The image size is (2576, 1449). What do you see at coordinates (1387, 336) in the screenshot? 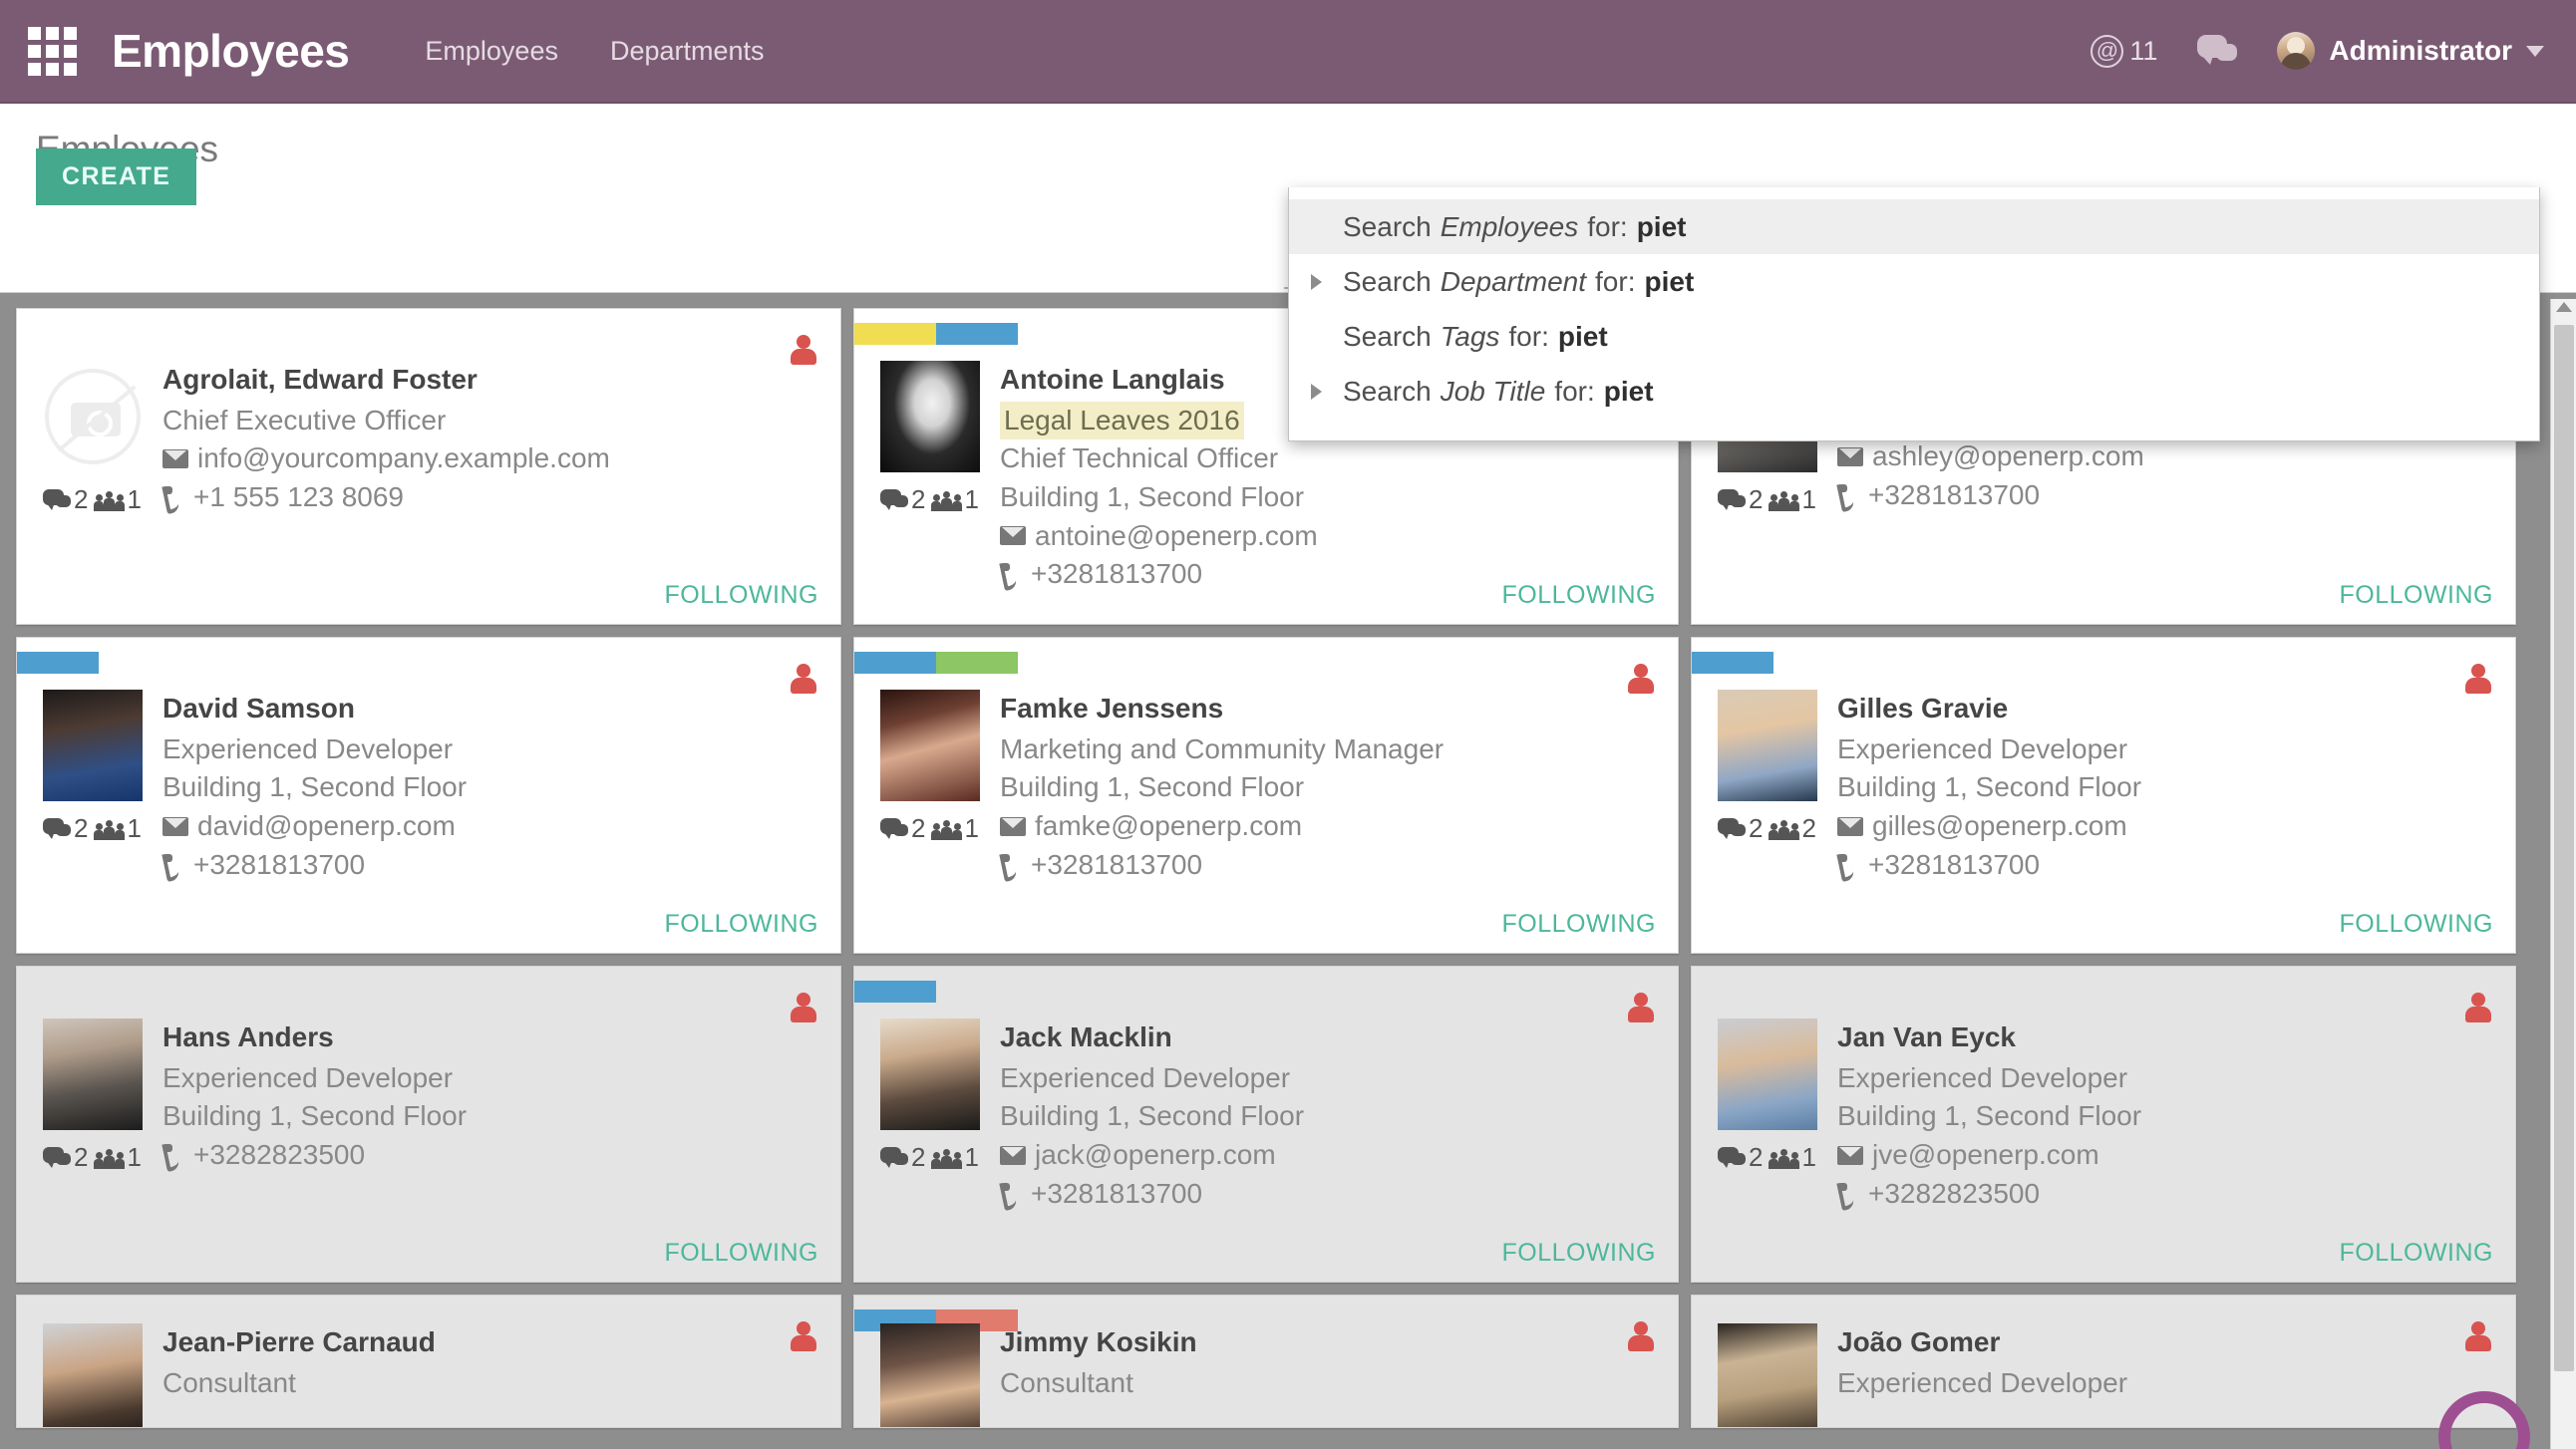
I see `suggestion-lead: Search` at bounding box center [1387, 336].